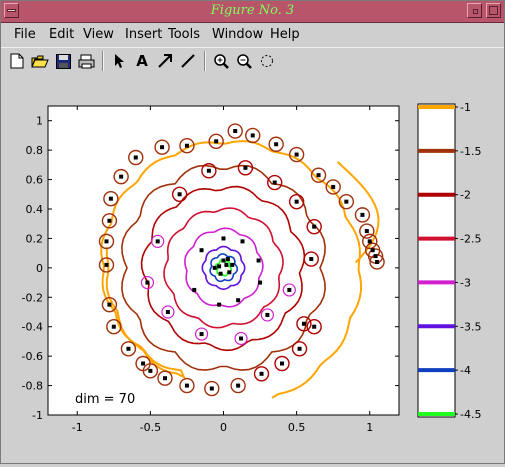 This screenshot has height=467, width=505. Describe the element at coordinates (35, 180) in the screenshot. I see `y-tick-label: 0.6` at that location.